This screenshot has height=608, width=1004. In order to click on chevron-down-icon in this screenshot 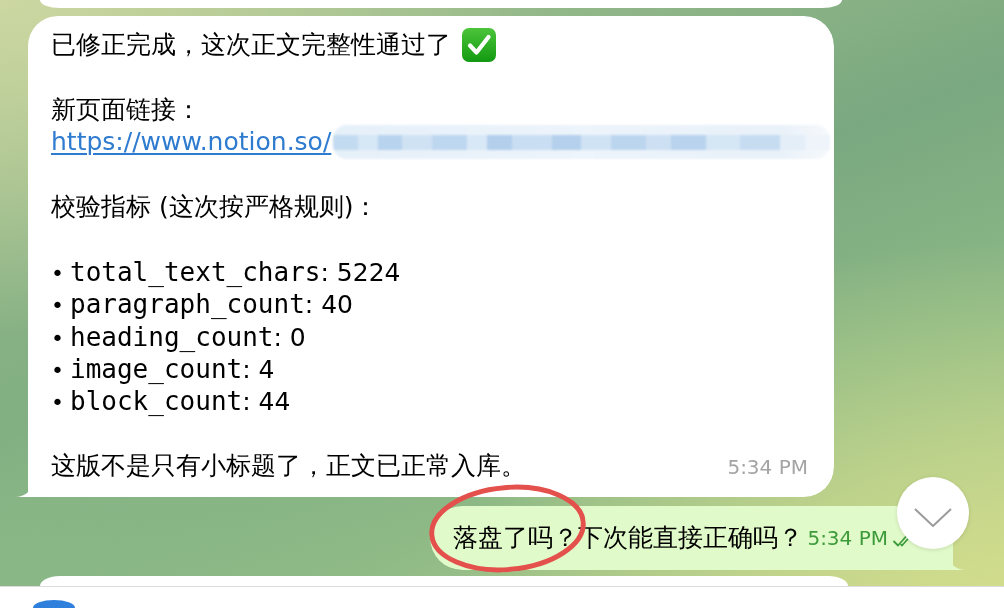, I will do `click(933, 517)`.